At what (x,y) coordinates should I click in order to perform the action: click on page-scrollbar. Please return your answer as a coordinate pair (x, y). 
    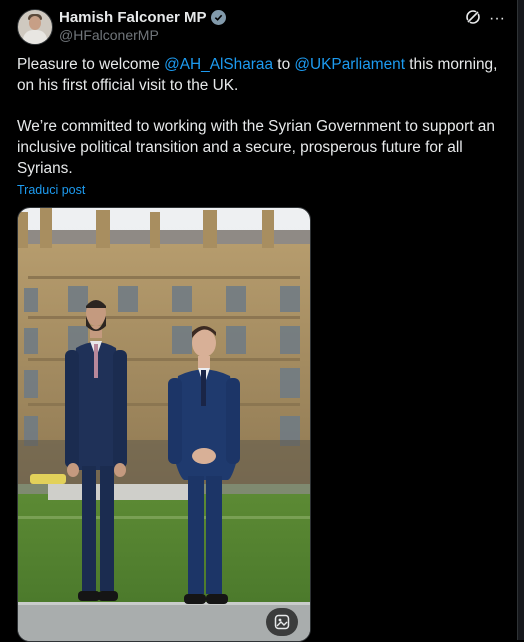
    Looking at the image, I should click on (520, 320).